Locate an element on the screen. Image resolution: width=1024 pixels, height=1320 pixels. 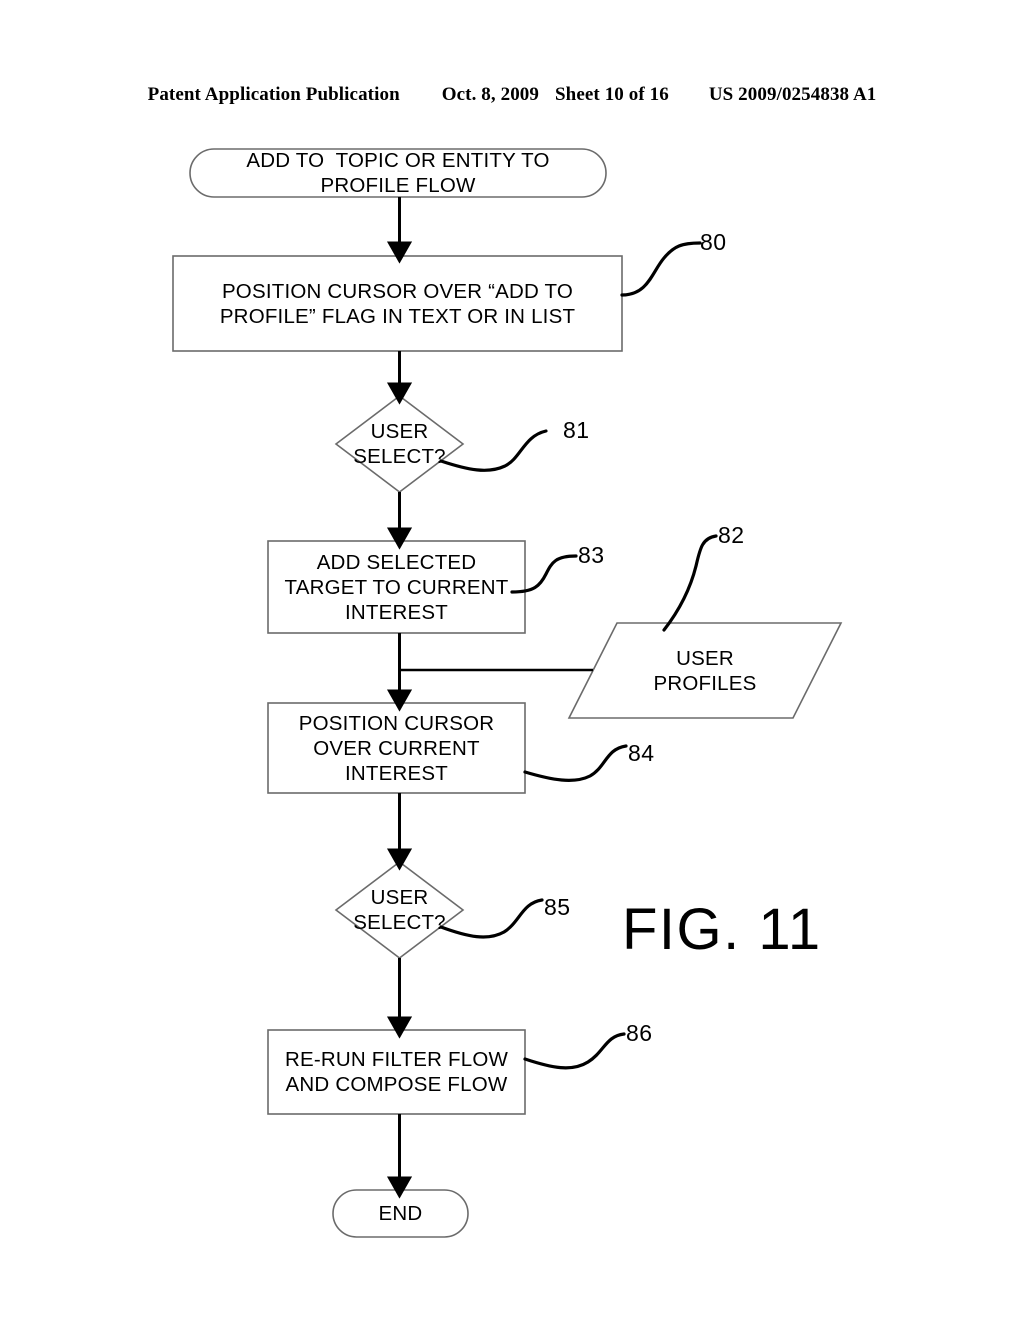
process-box-80-shape is located at coordinates (397, 303).